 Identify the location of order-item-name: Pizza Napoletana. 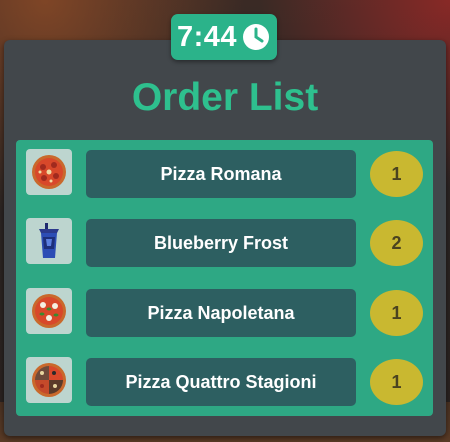
(221, 313).